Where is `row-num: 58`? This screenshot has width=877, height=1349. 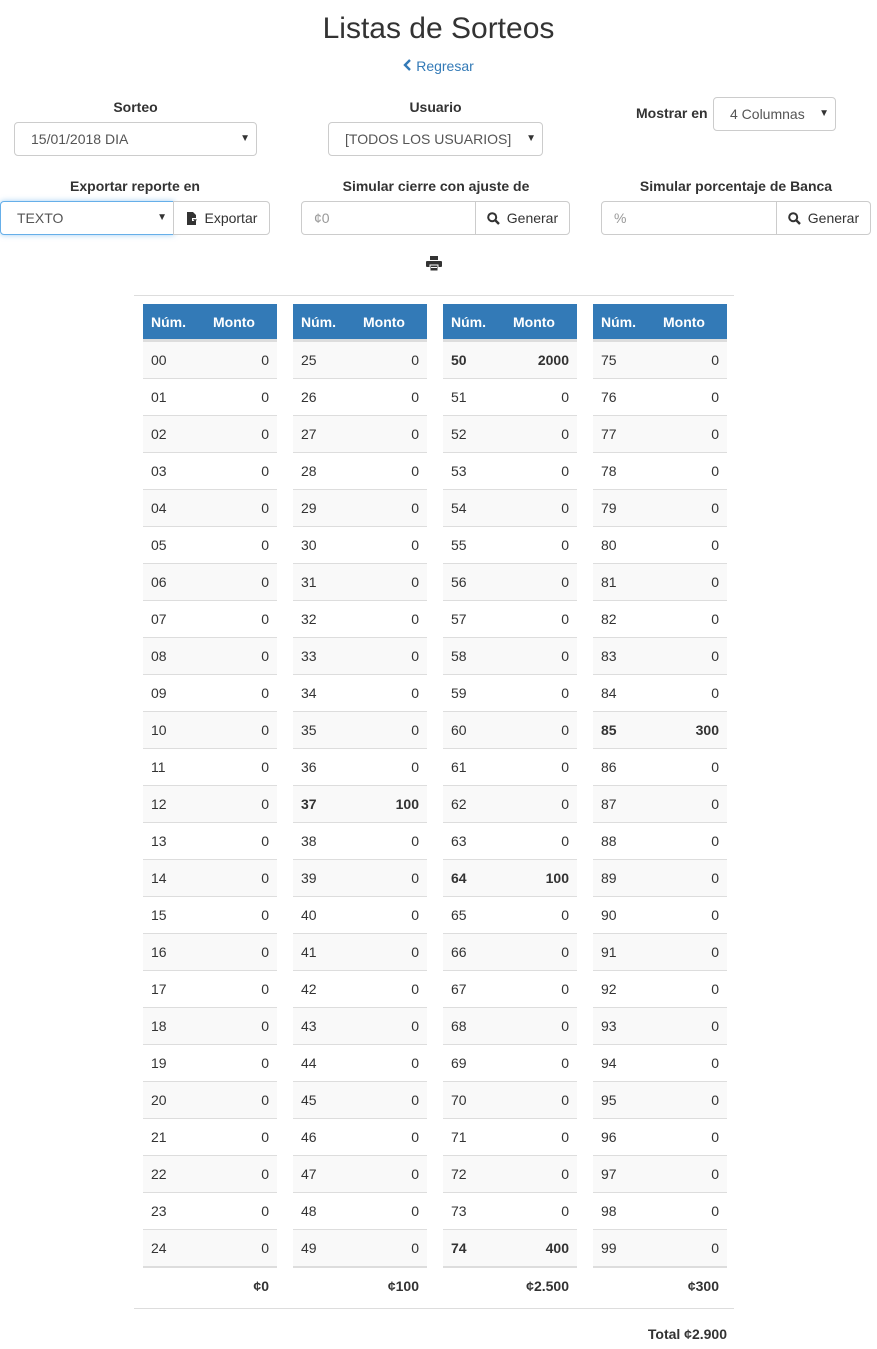
row-num: 58 is located at coordinates (459, 656).